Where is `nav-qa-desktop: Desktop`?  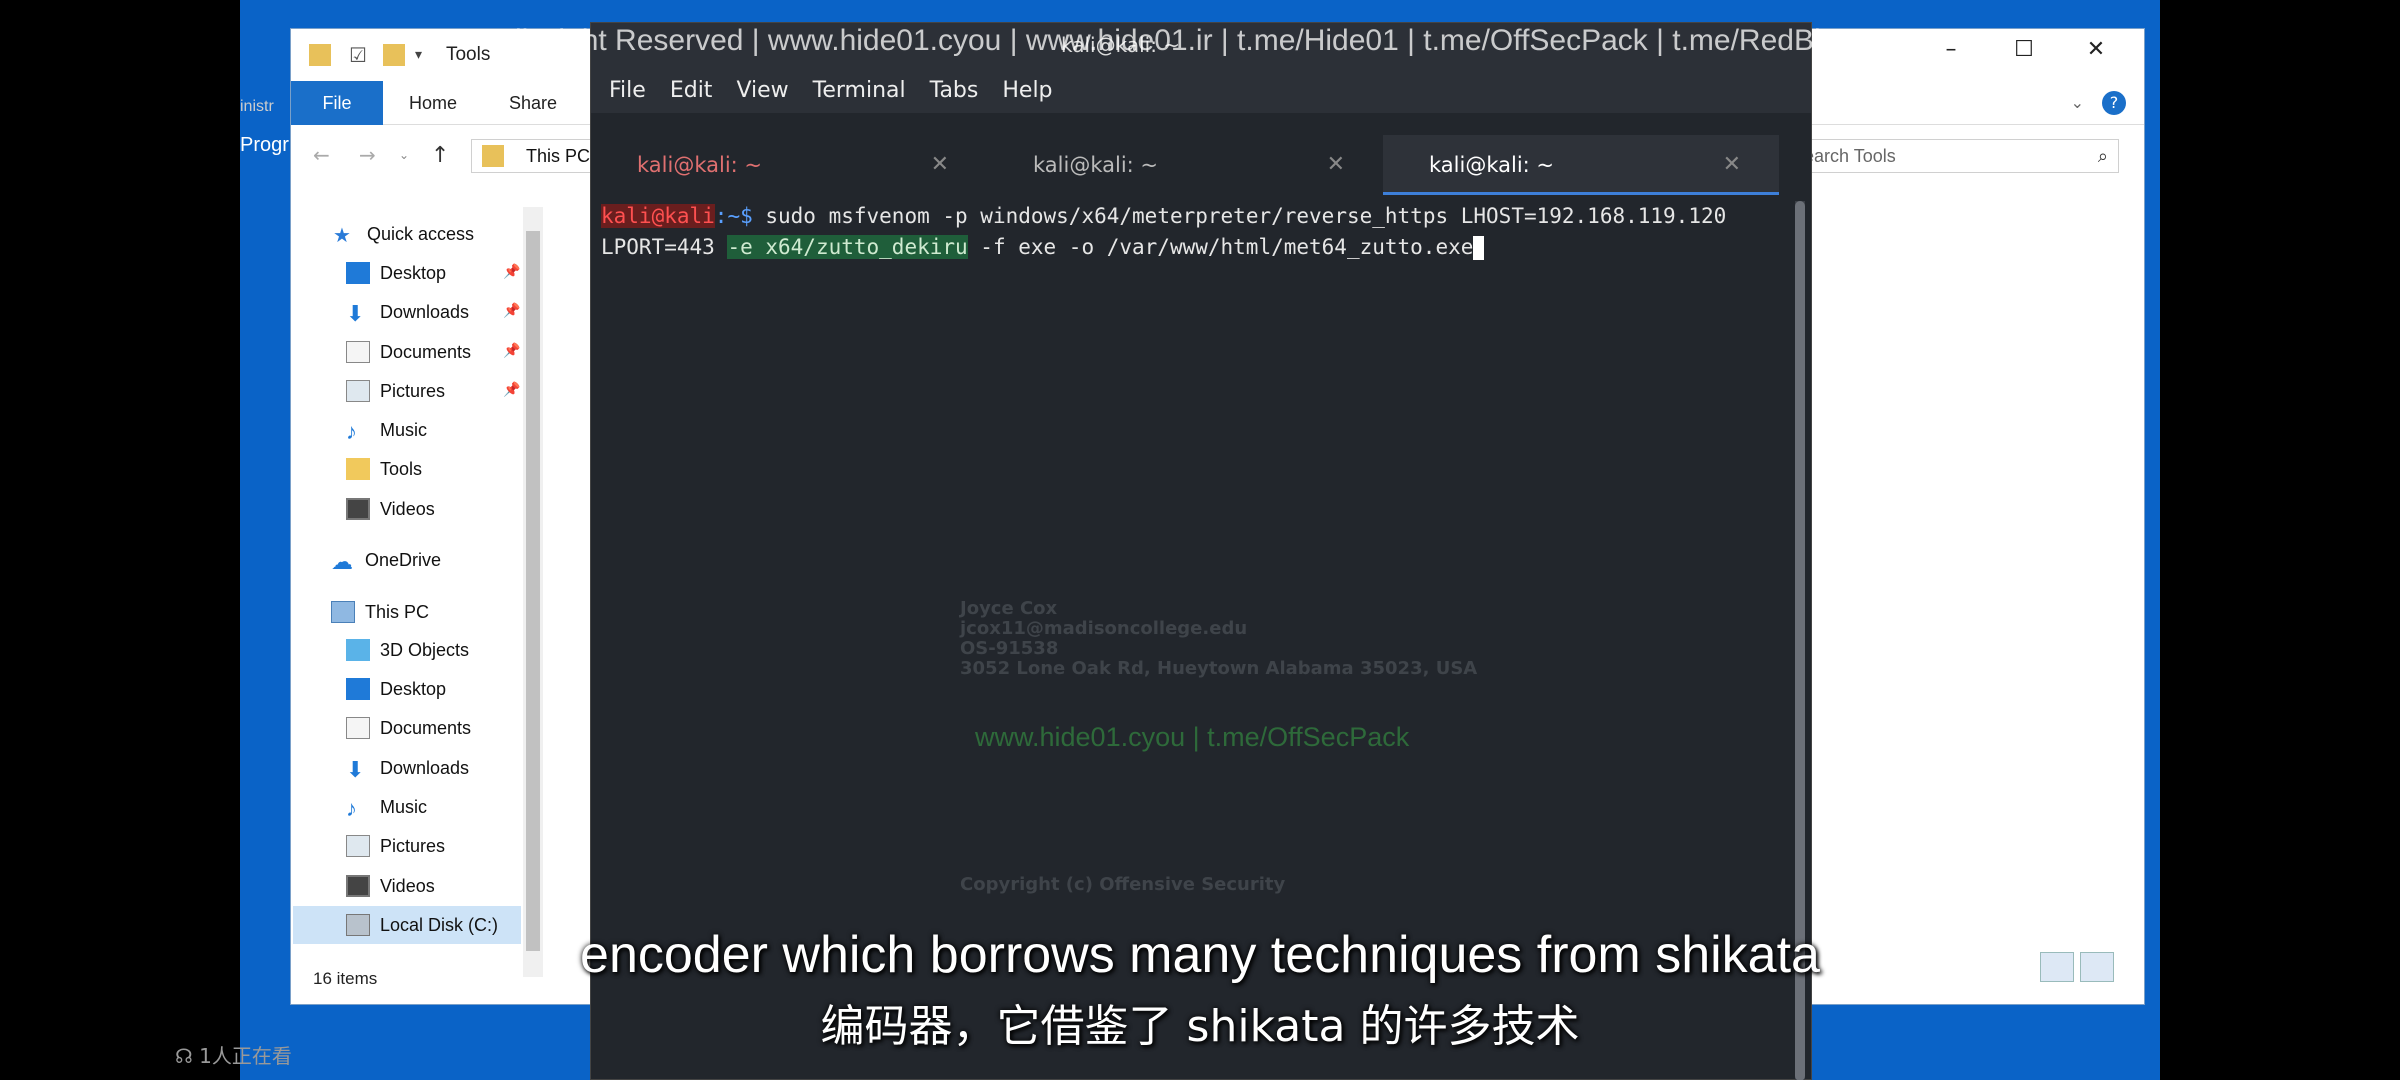 nav-qa-desktop: Desktop is located at coordinates (396, 273).